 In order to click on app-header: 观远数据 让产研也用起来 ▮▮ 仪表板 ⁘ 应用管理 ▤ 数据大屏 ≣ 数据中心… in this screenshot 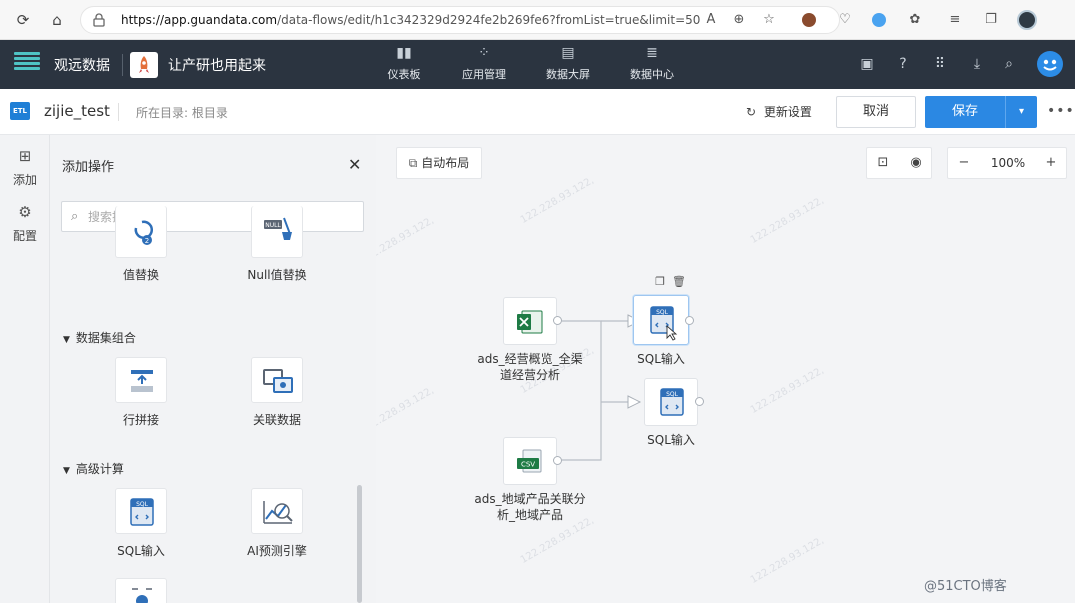, I will do `click(537, 64)`.